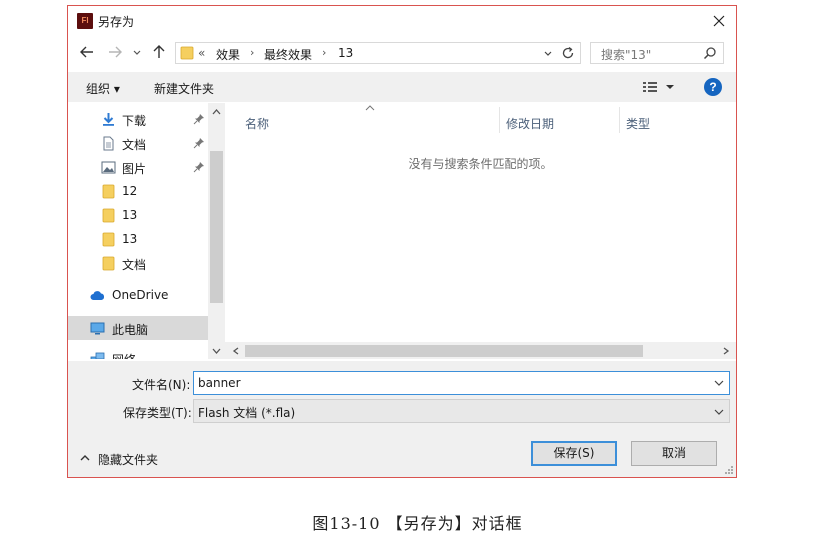 The image size is (835, 536). Describe the element at coordinates (201, 53) in the screenshot. I see `breadcrumb-overflow: «` at that location.